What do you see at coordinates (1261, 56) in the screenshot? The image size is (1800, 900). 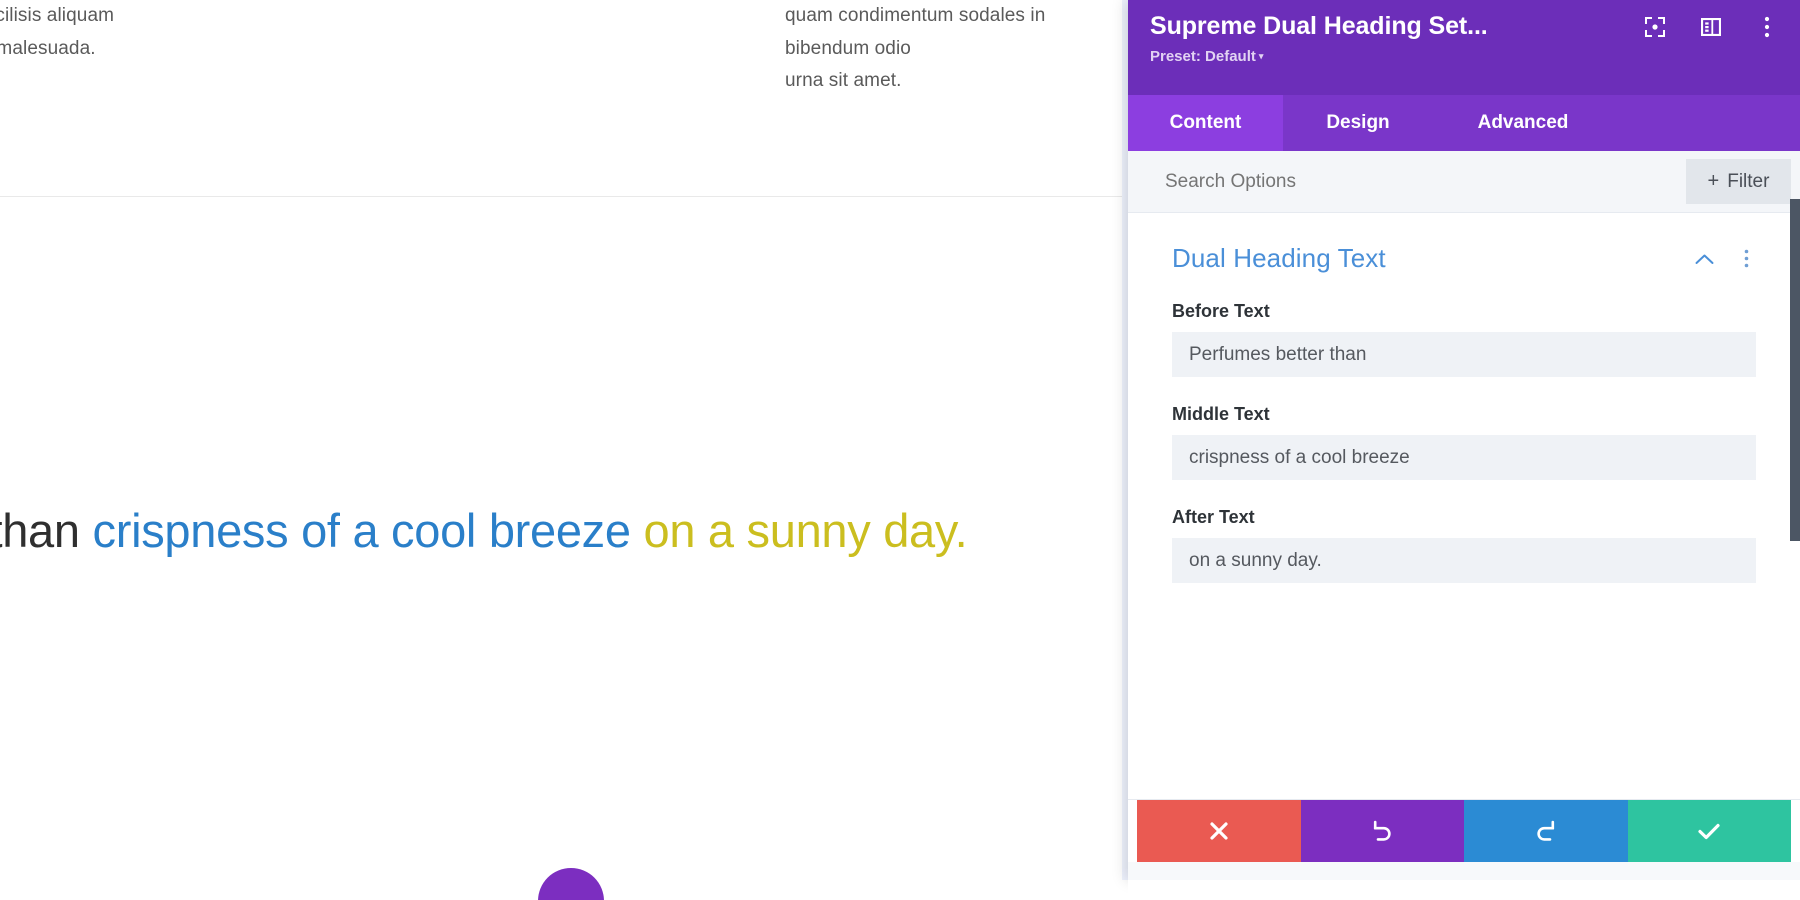 I see `chevron-down-icon: ▾` at bounding box center [1261, 56].